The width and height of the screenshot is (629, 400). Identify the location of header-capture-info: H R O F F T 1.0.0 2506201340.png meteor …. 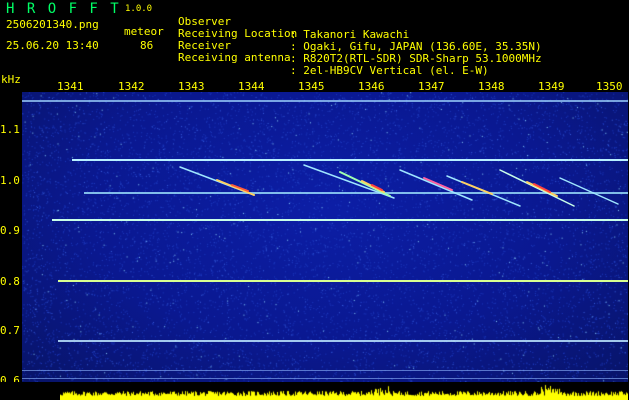
(87, 36).